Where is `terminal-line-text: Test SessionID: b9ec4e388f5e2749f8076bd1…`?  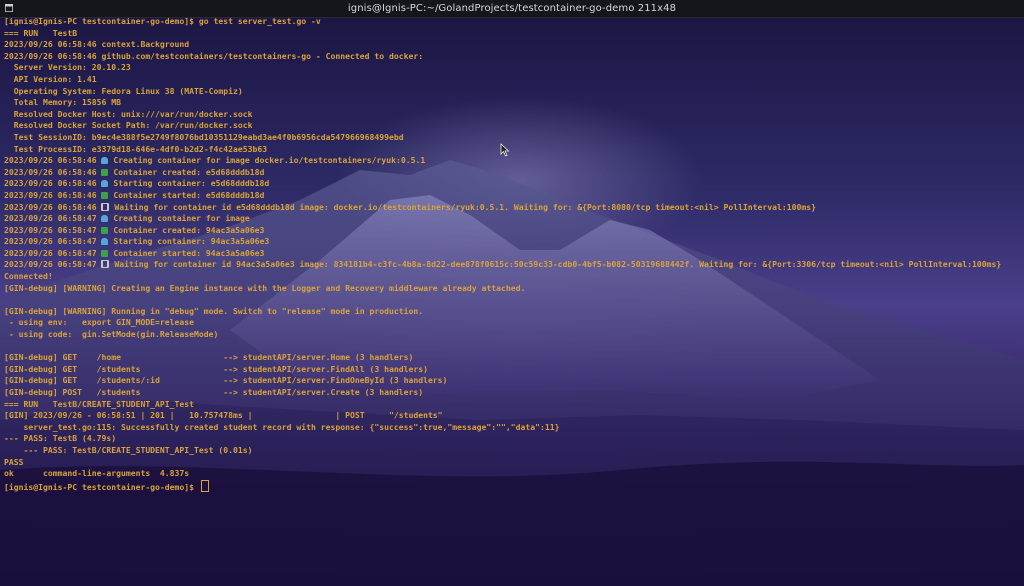
terminal-line-text: Test SessionID: b9ec4e388f5e2749f8076bd1… is located at coordinates (204, 136).